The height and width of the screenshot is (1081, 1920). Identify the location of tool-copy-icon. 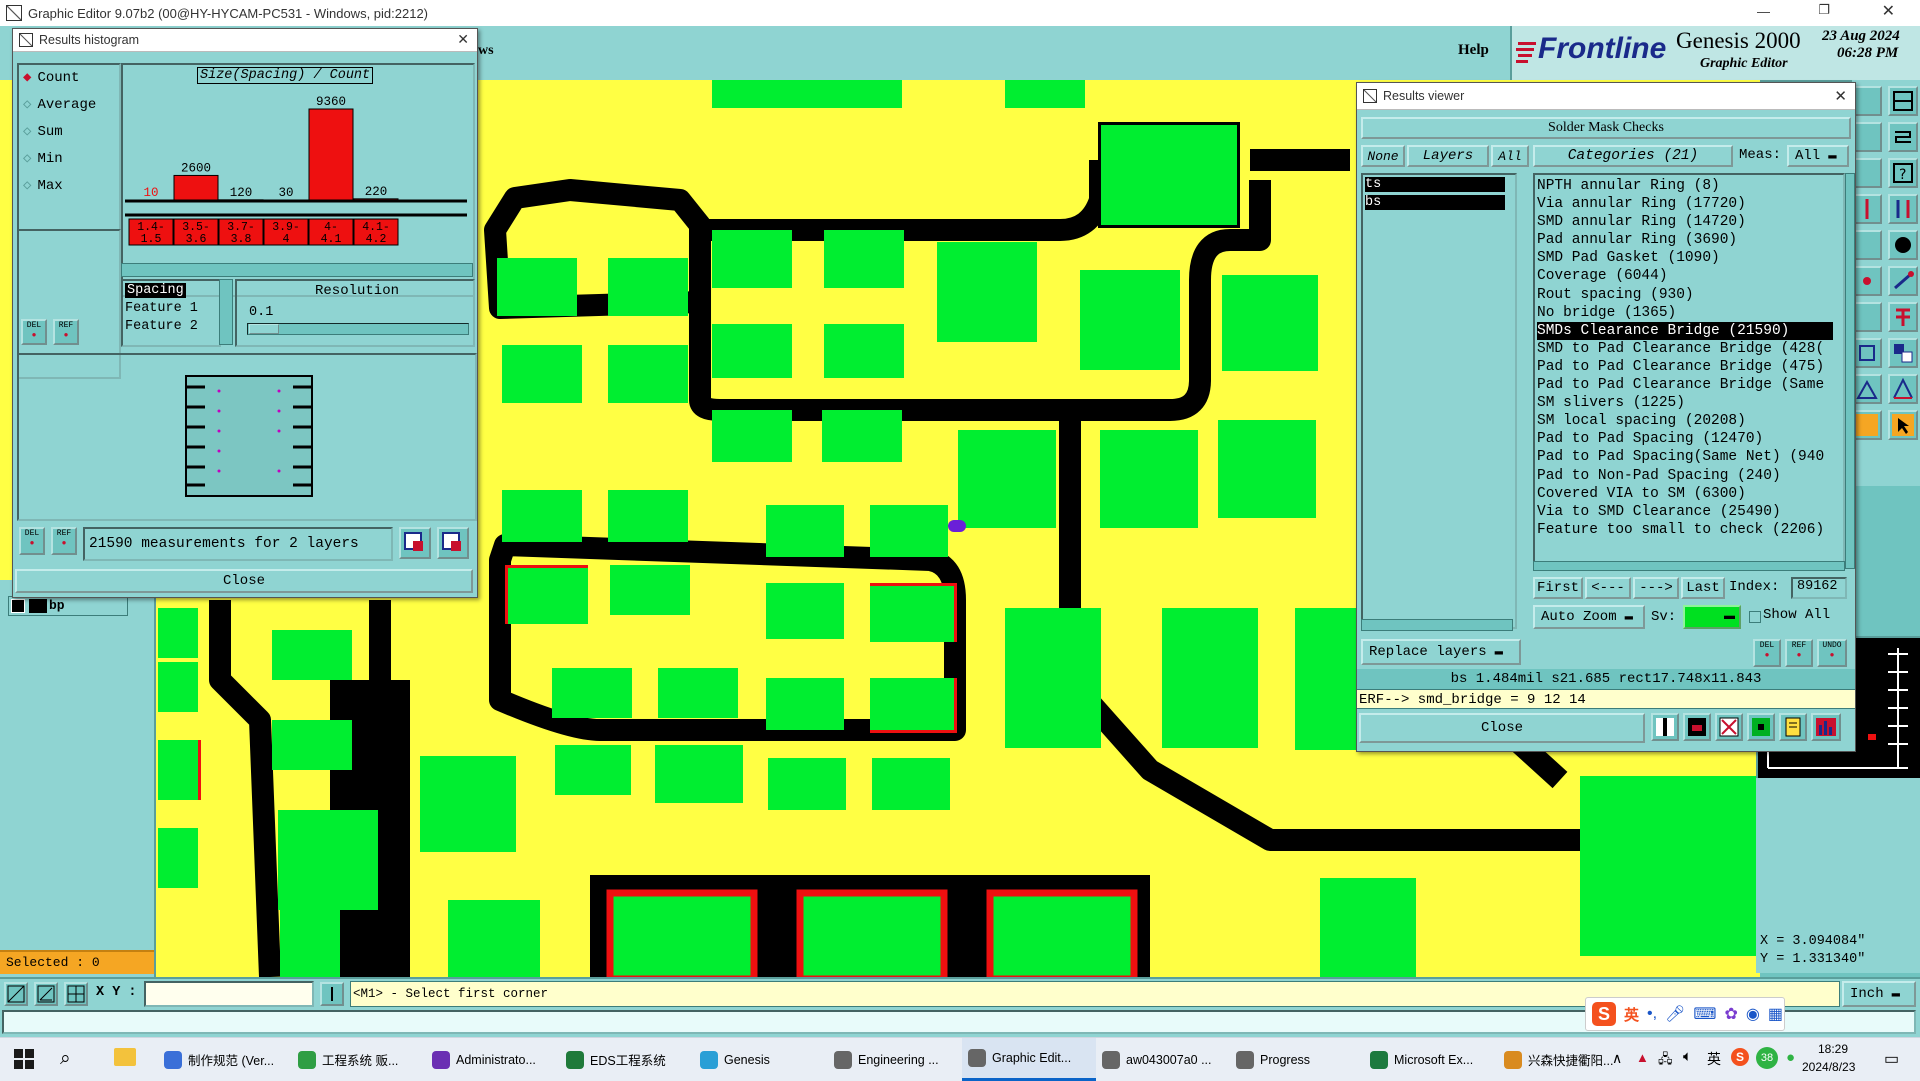
(1867, 353).